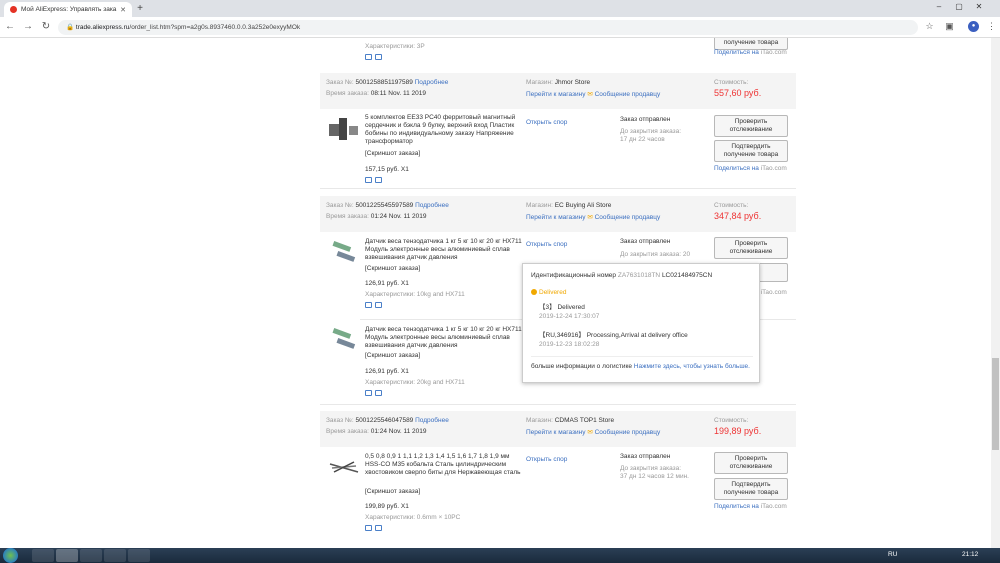 The height and width of the screenshot is (563, 1000). What do you see at coordinates (569, 316) in the screenshot?
I see `event-time: 2019-12-24 17:30:07` at bounding box center [569, 316].